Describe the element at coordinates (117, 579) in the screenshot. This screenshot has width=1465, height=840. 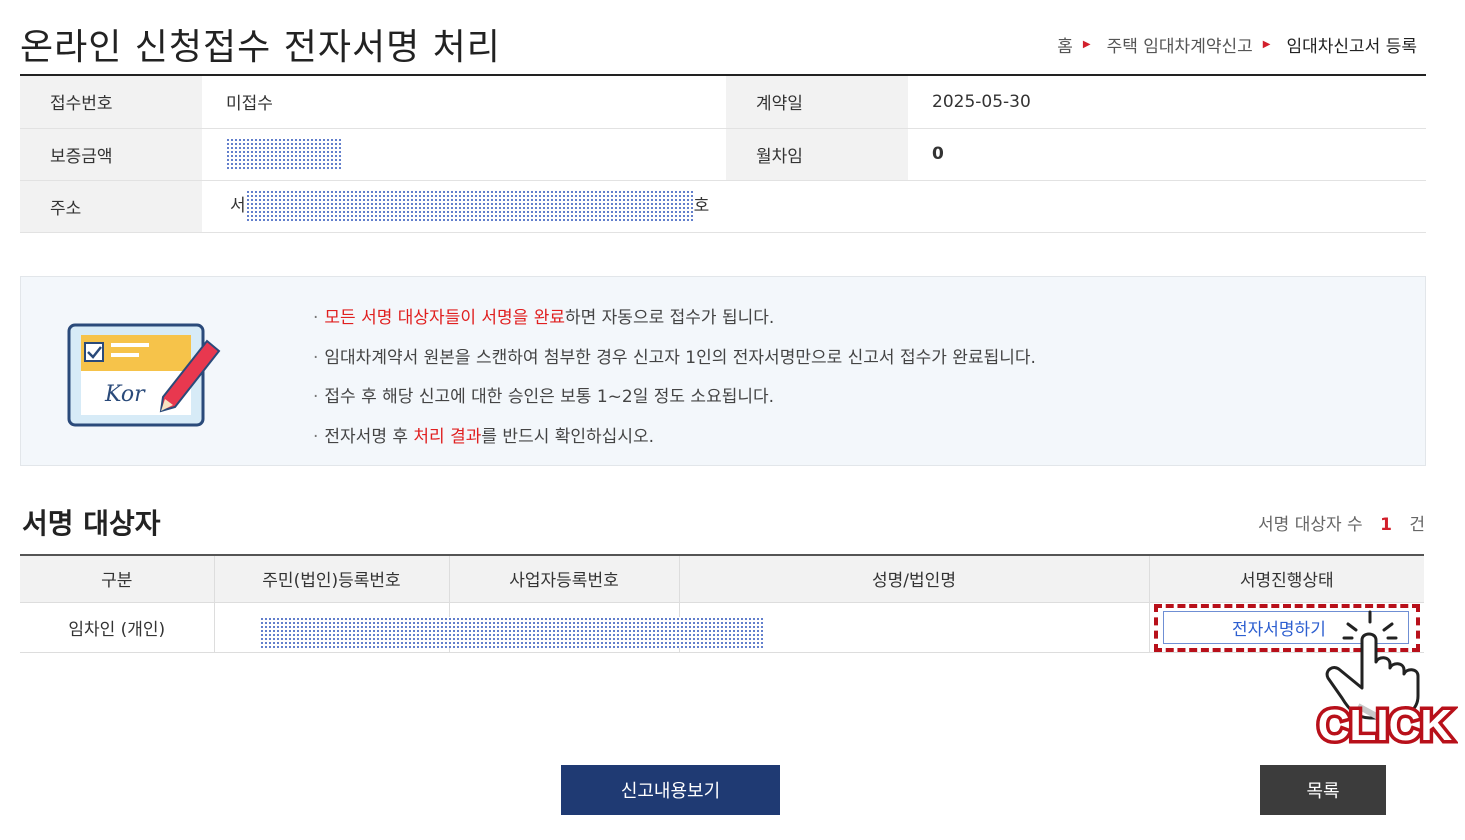
I see `col-type: 구분` at that location.